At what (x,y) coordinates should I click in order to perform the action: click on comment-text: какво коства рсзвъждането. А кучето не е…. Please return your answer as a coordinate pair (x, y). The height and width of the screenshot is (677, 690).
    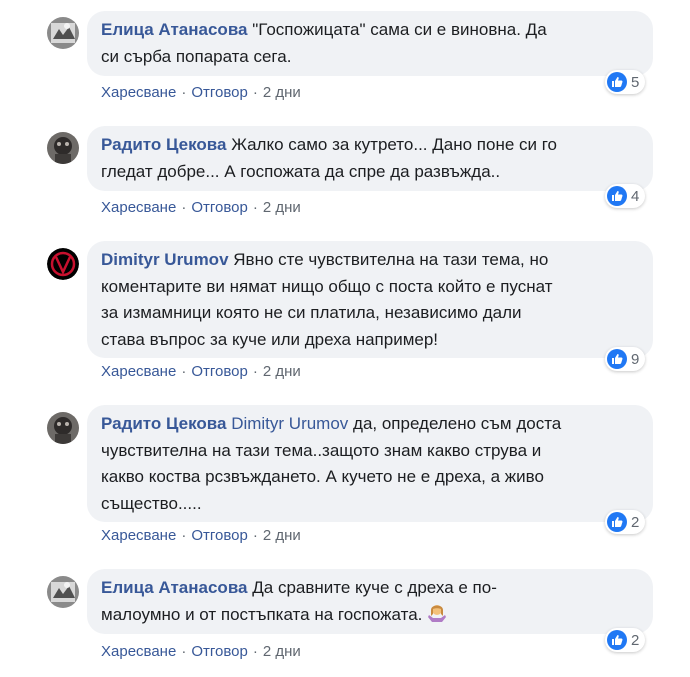
    Looking at the image, I should click on (322, 476).